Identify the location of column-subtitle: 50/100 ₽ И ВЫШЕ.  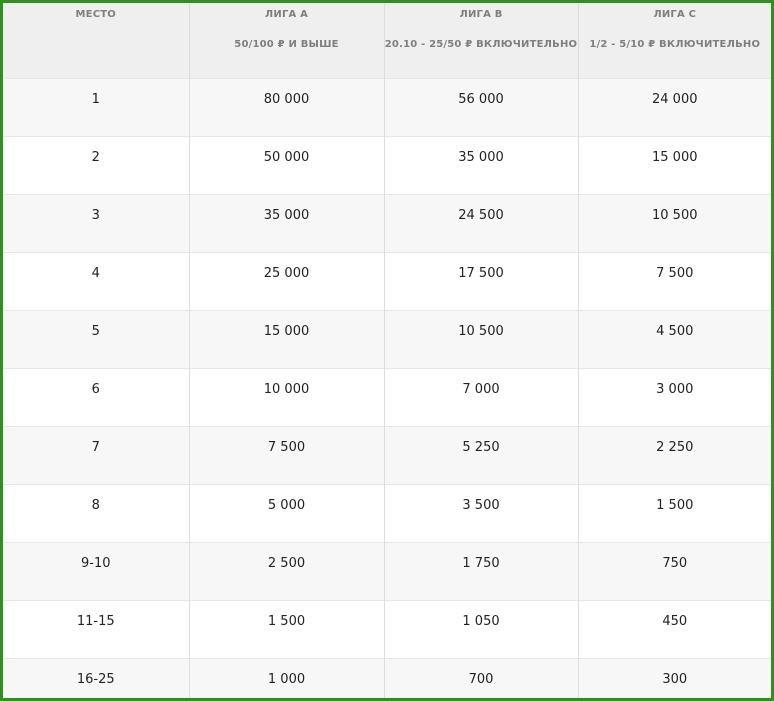
(286, 44).